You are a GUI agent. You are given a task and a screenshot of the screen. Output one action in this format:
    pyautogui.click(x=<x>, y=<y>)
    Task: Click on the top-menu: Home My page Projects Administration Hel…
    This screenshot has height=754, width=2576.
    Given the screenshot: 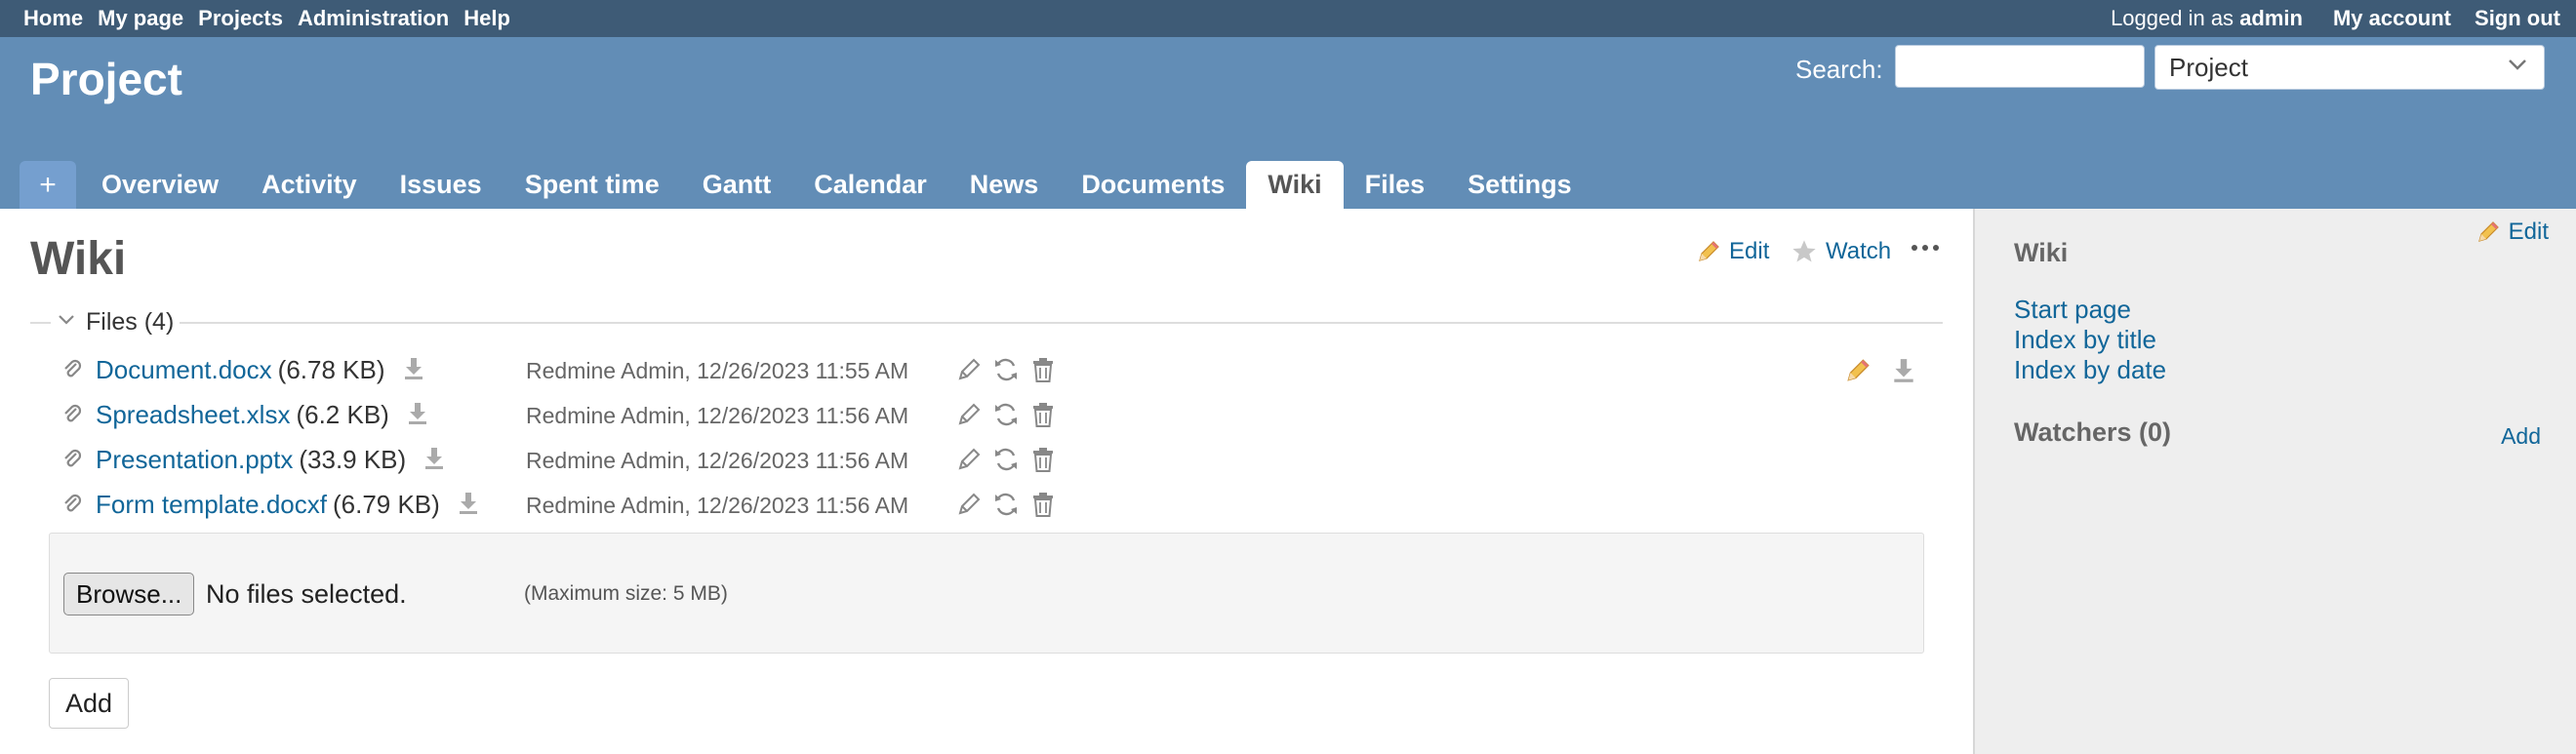 What is the action you would take?
    pyautogui.click(x=1288, y=18)
    